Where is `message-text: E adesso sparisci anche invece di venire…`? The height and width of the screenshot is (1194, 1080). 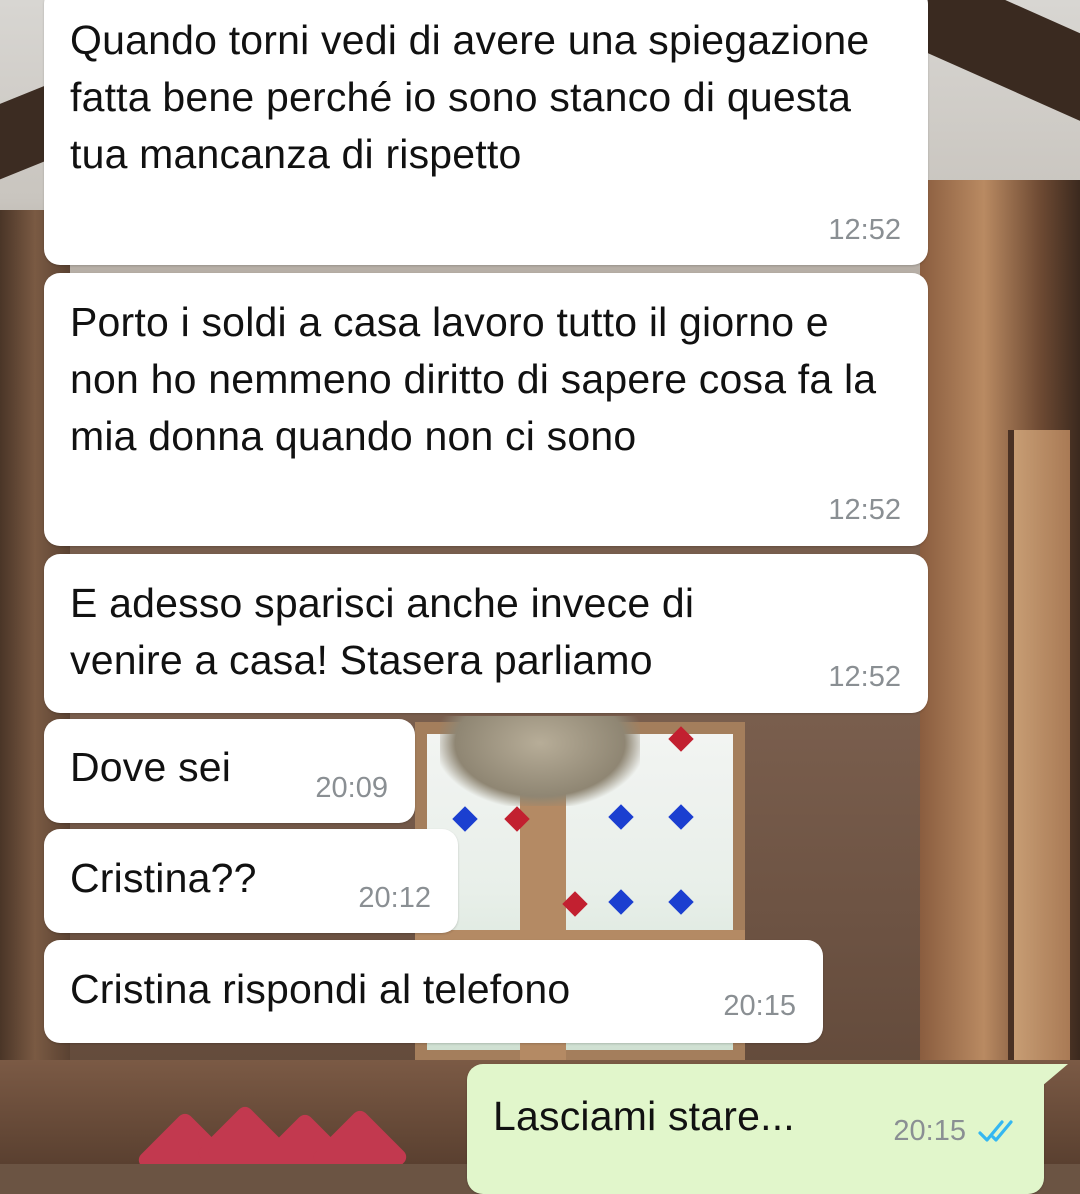
message-text: E adesso sparisci anche invece di venire… is located at coordinates (382, 631).